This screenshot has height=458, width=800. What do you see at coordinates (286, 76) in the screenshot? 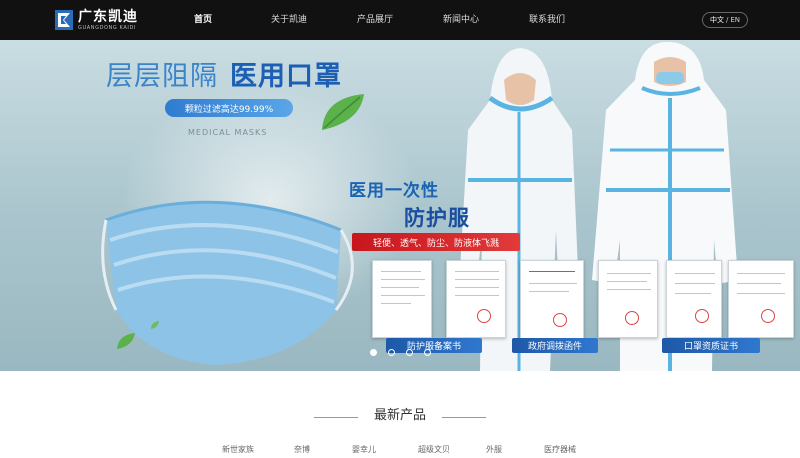
I see `slogan-part-b: 医用口罩` at bounding box center [286, 76].